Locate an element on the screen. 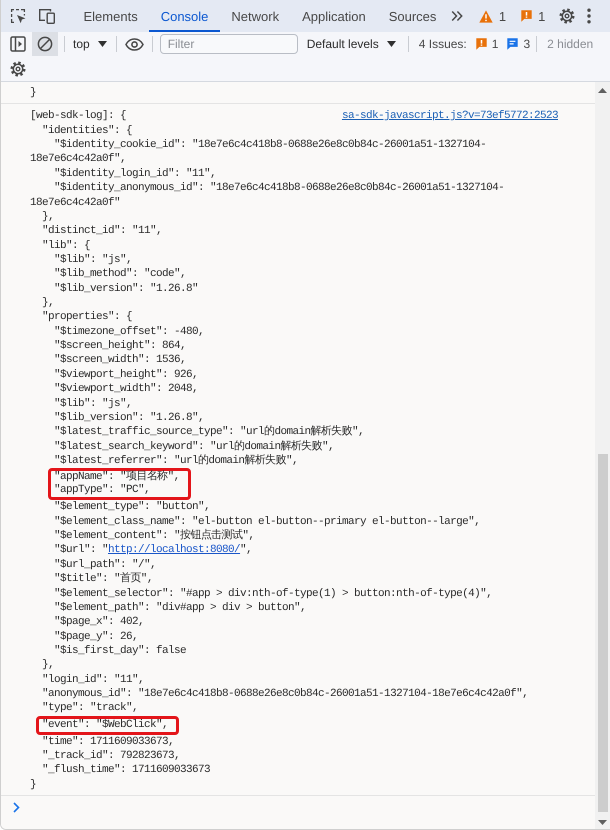 This screenshot has height=830, width=610. code-line: "$page_y": 26, is located at coordinates (95, 637).